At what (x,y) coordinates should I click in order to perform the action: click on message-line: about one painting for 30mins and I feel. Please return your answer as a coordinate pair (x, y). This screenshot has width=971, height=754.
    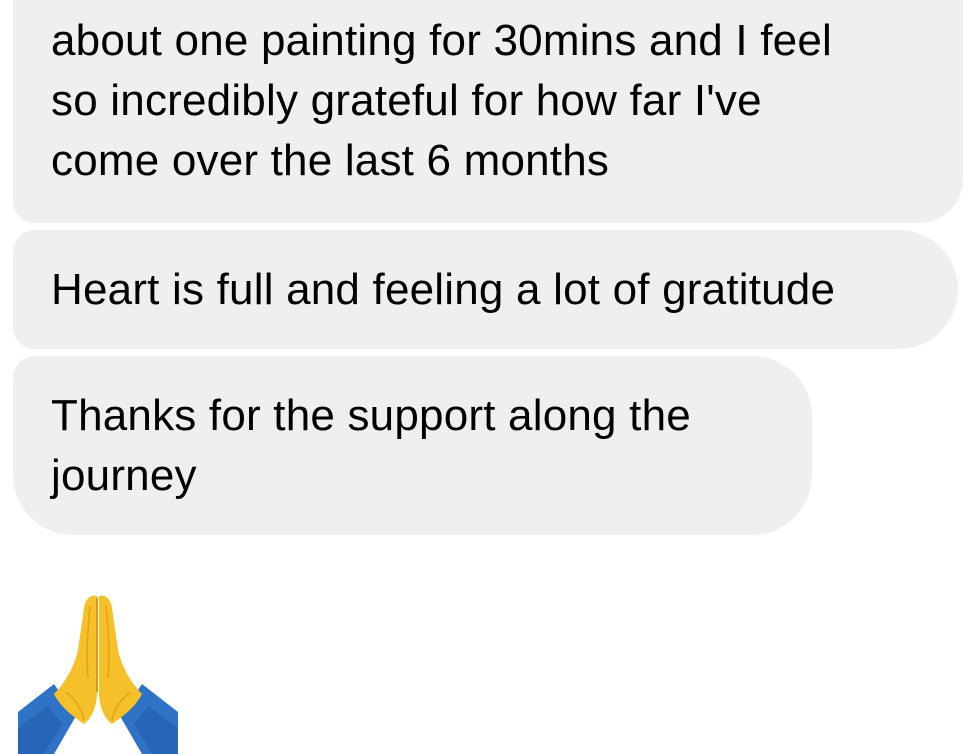
    Looking at the image, I should click on (441, 40).